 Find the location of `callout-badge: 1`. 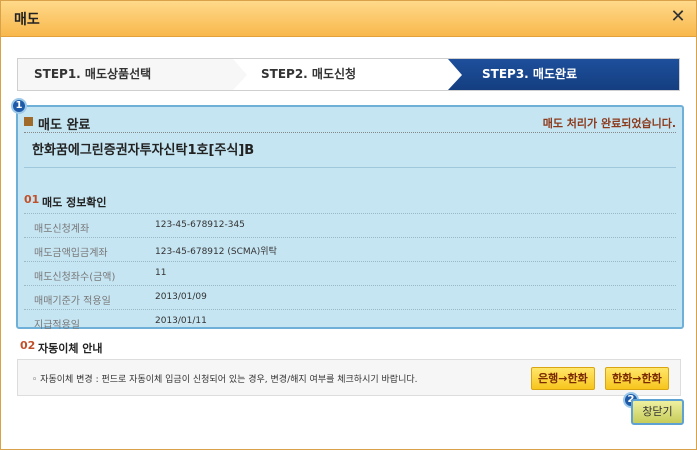

callout-badge: 1 is located at coordinates (19, 106).